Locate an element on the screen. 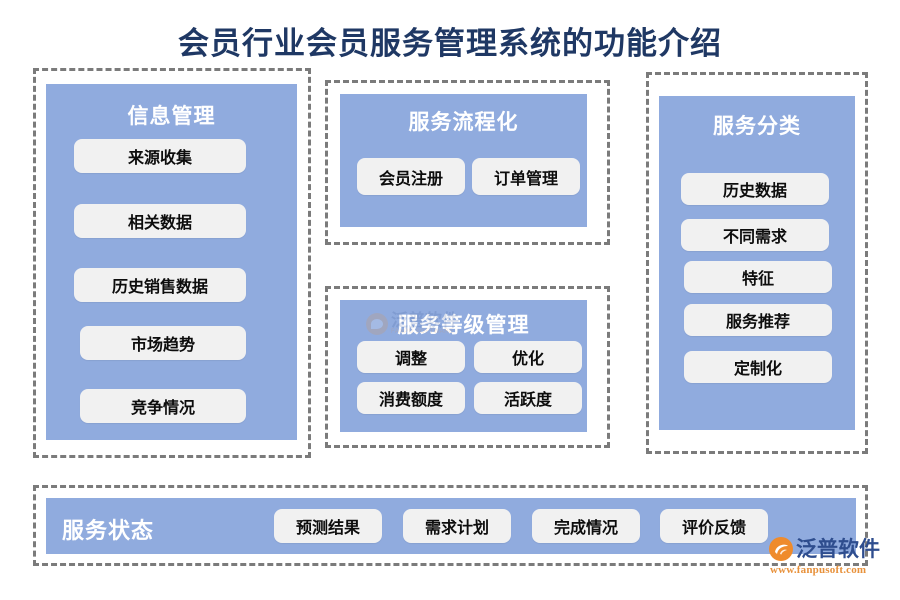  pill-level-1: 优化 is located at coordinates (528, 357).